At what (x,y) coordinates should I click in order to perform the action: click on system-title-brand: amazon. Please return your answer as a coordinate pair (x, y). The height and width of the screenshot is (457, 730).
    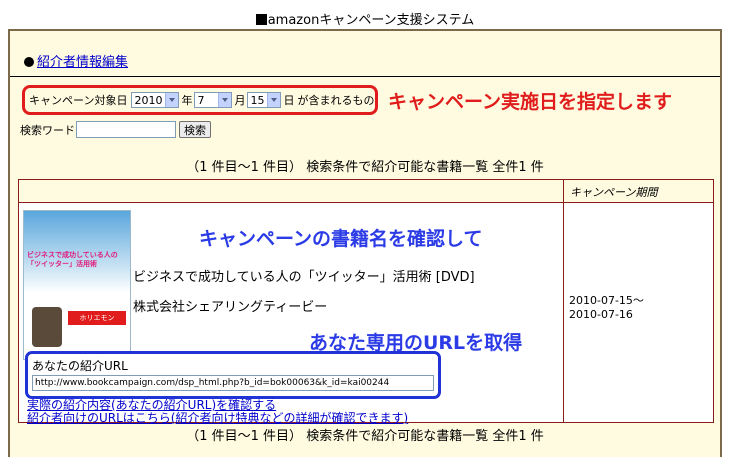
    Looking at the image, I should click on (293, 20).